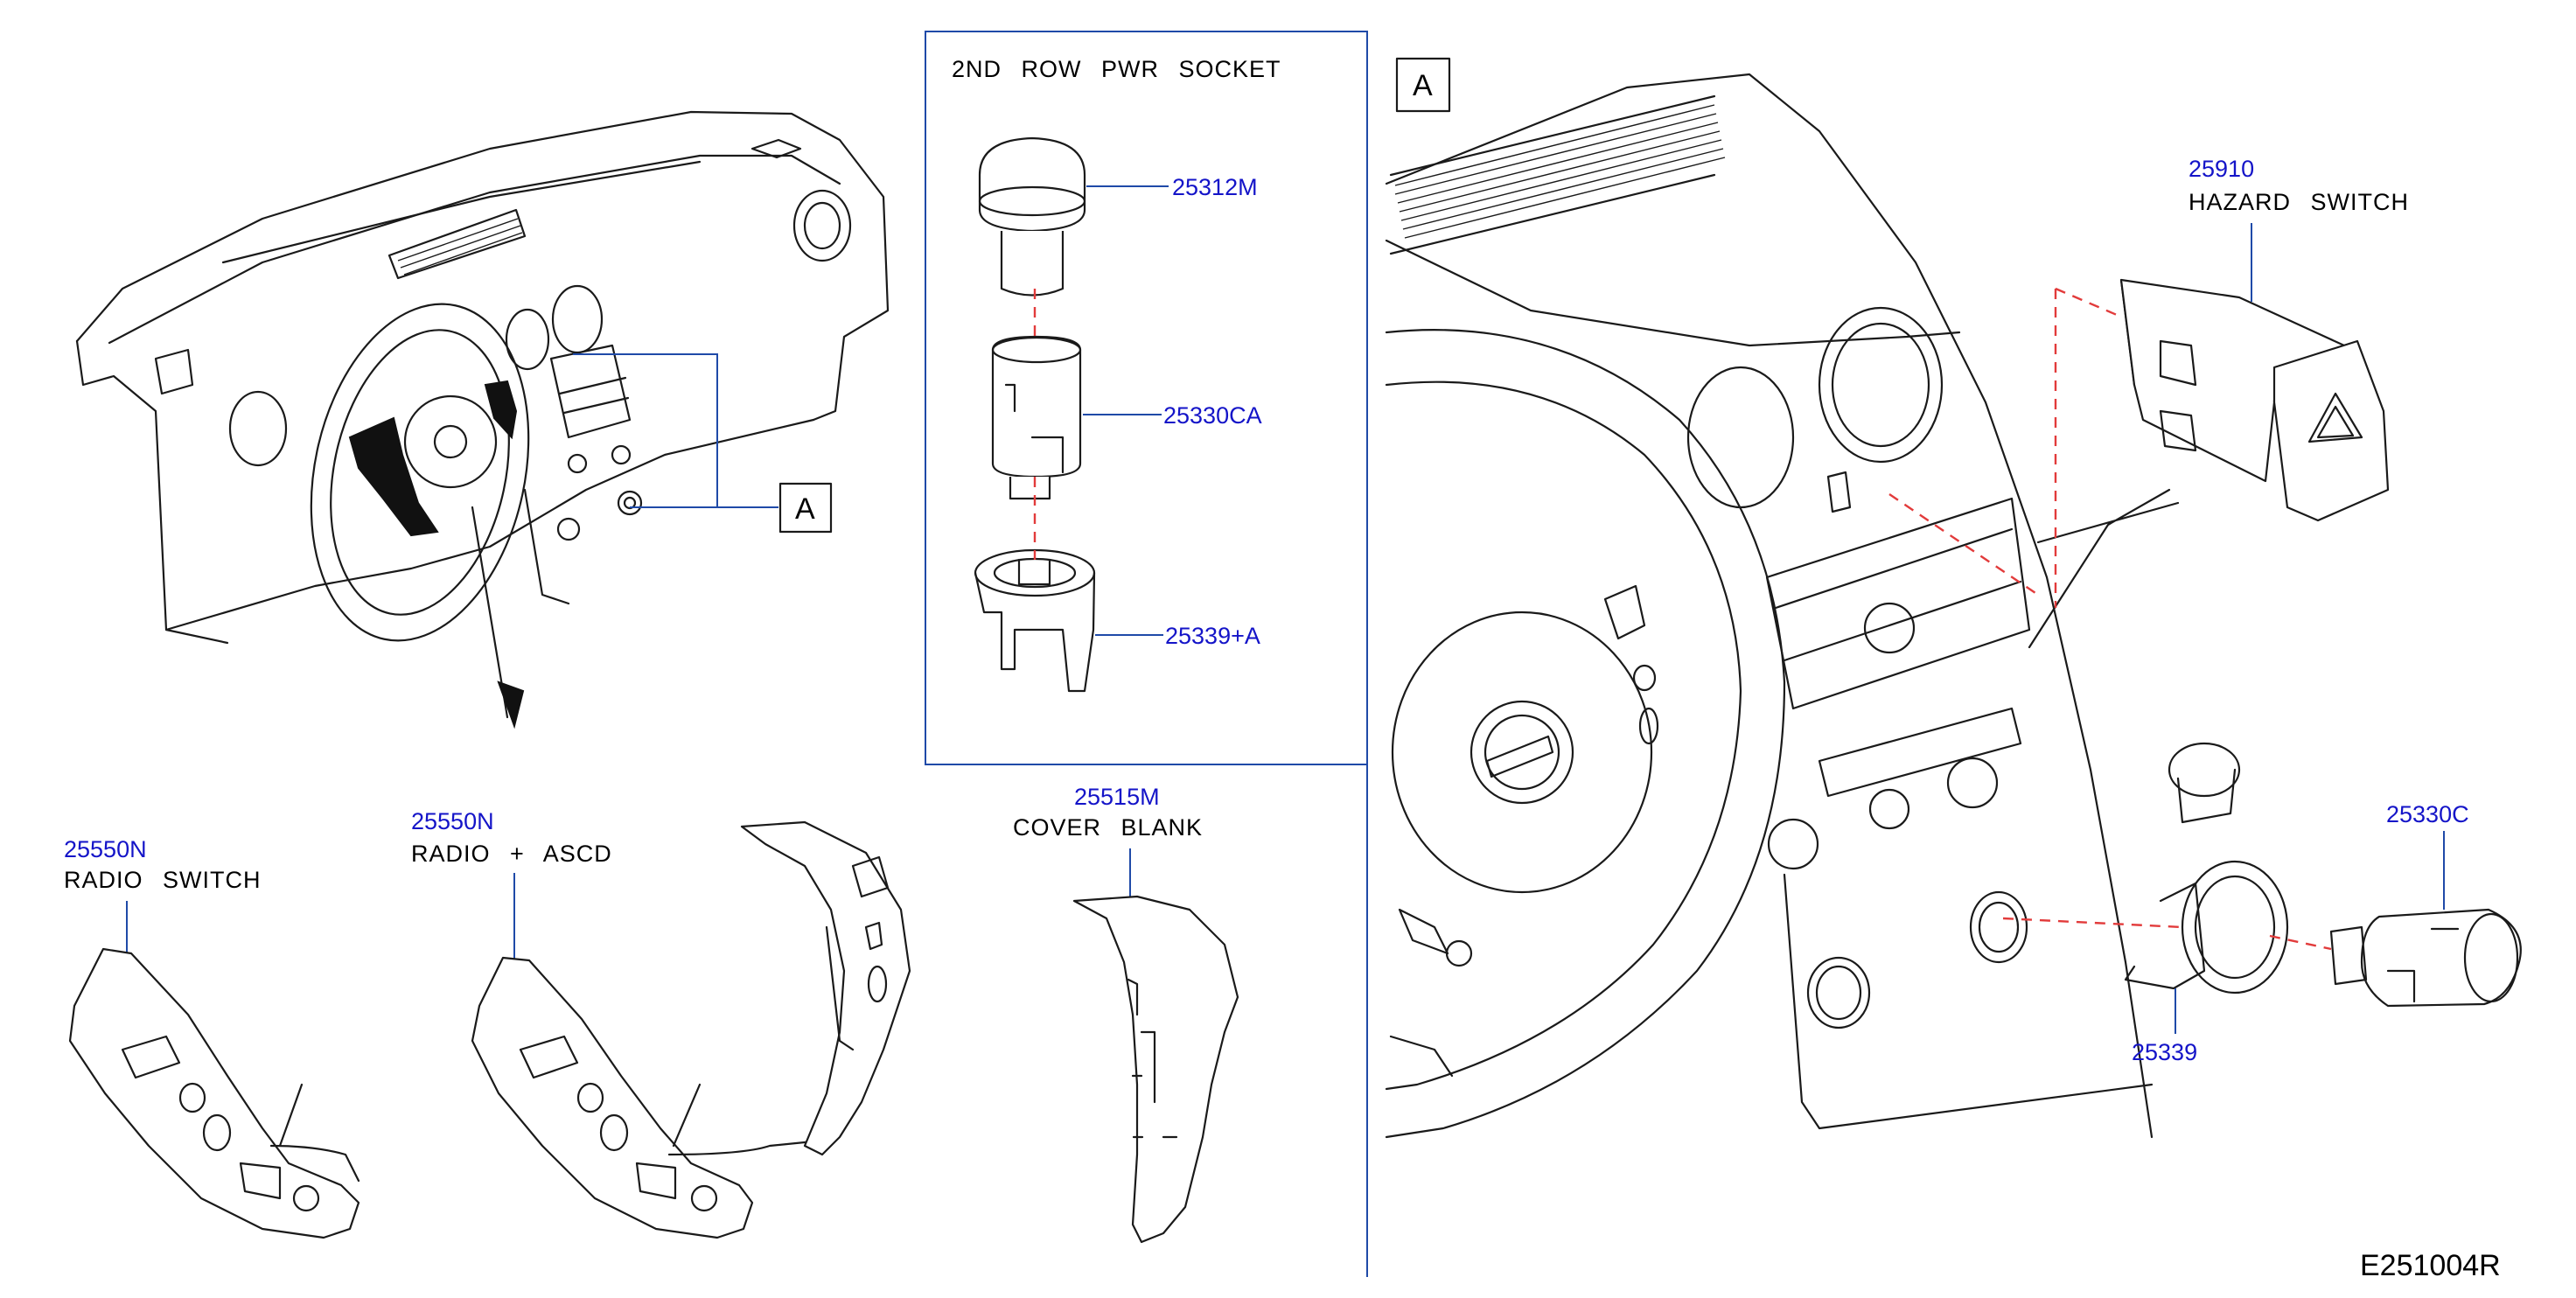 The image size is (2576, 1298). I want to click on part-number-cover-blank: 25515M, so click(1117, 797).